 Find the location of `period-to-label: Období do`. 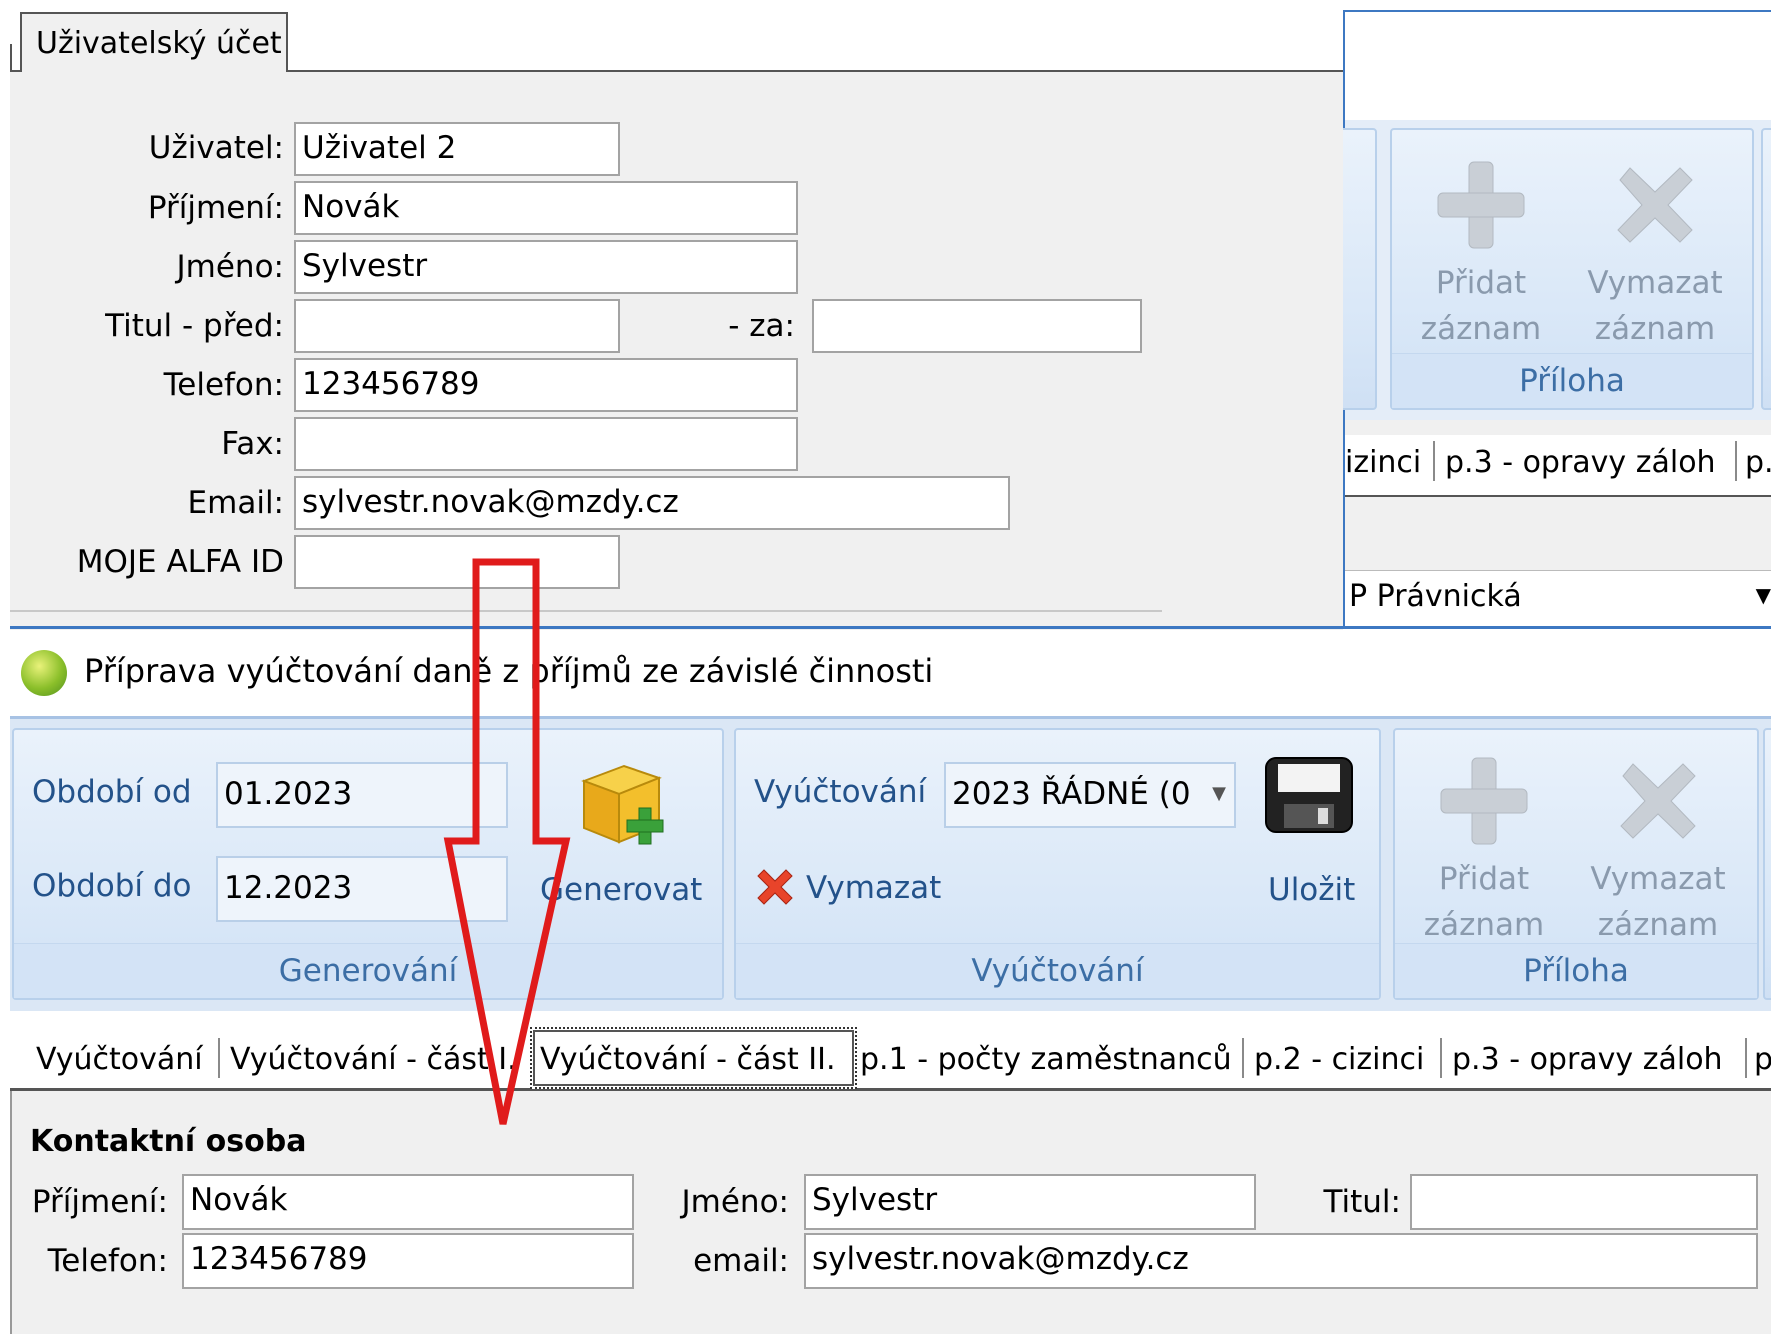

period-to-label: Období do is located at coordinates (112, 886).